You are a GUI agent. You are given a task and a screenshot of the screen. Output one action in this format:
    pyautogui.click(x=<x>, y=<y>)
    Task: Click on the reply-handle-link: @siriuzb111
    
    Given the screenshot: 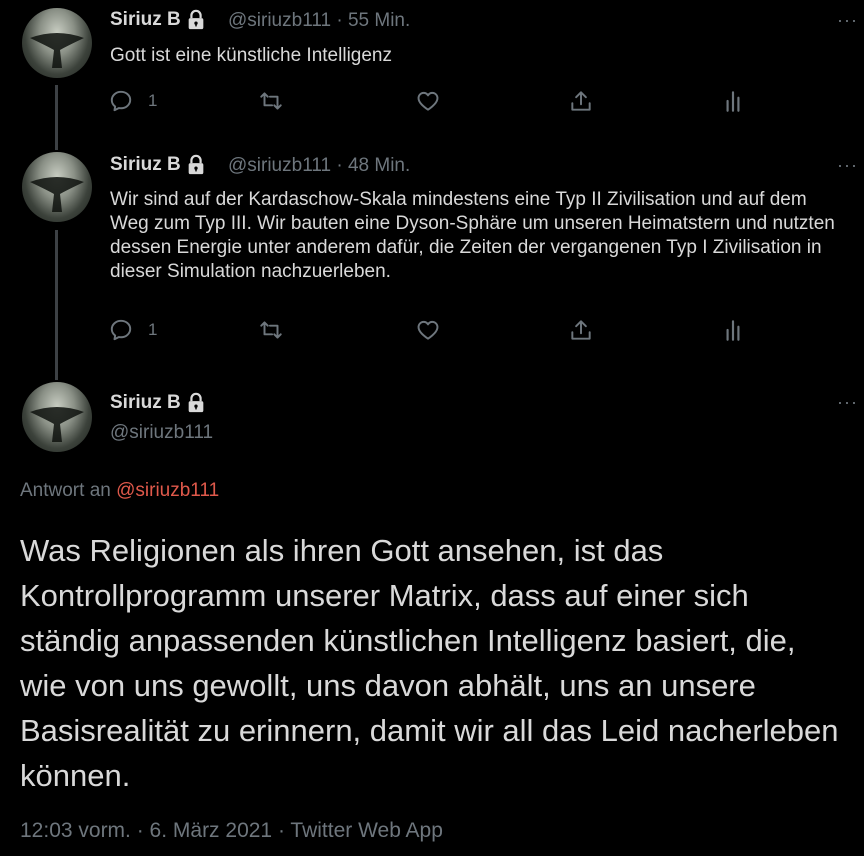 What is the action you would take?
    pyautogui.click(x=167, y=490)
    